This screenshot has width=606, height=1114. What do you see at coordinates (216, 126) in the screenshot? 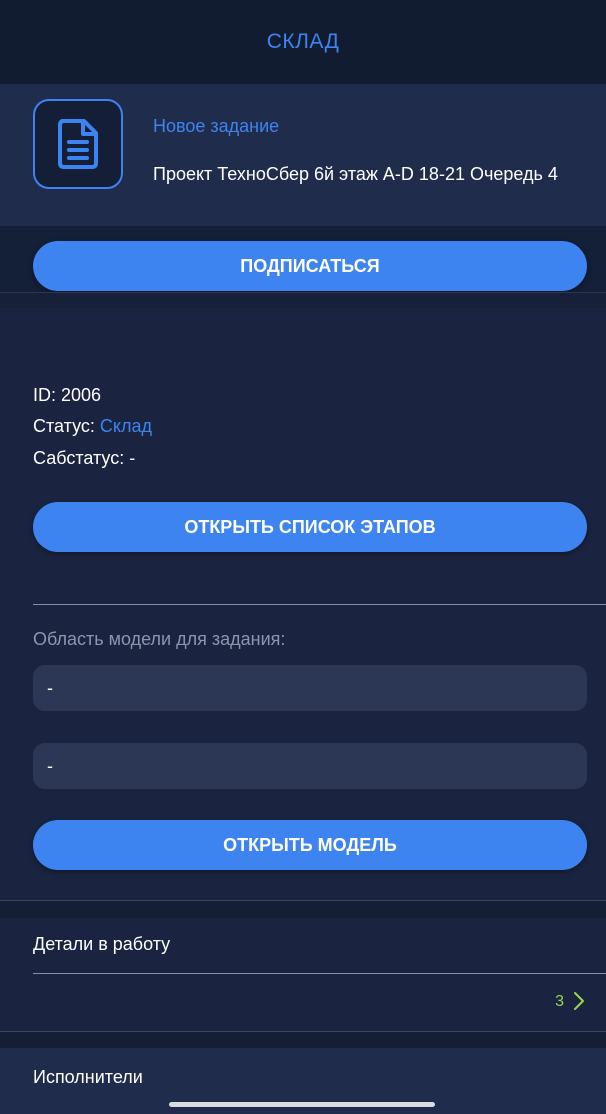
I see `task-title: Новое задание` at bounding box center [216, 126].